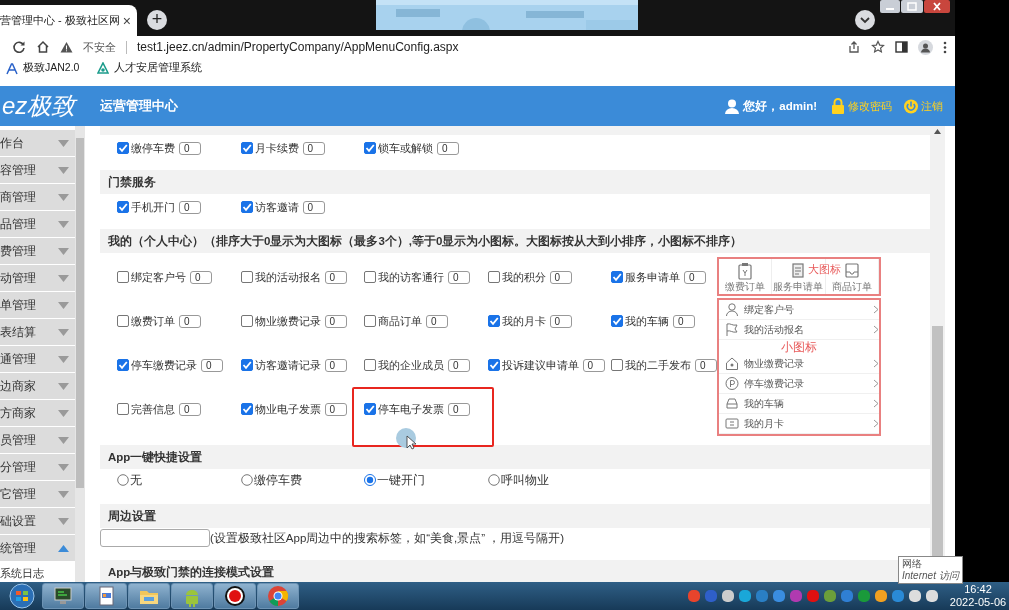  I want to click on app-title: 运营管理中心, so click(139, 106).